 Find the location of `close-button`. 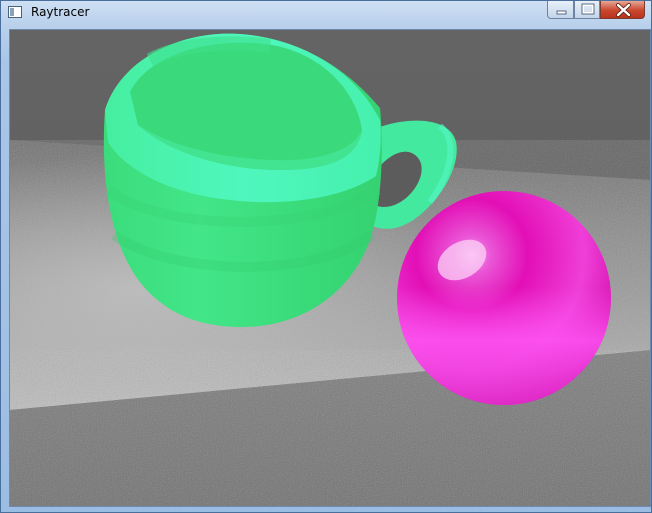

close-button is located at coordinates (622, 10).